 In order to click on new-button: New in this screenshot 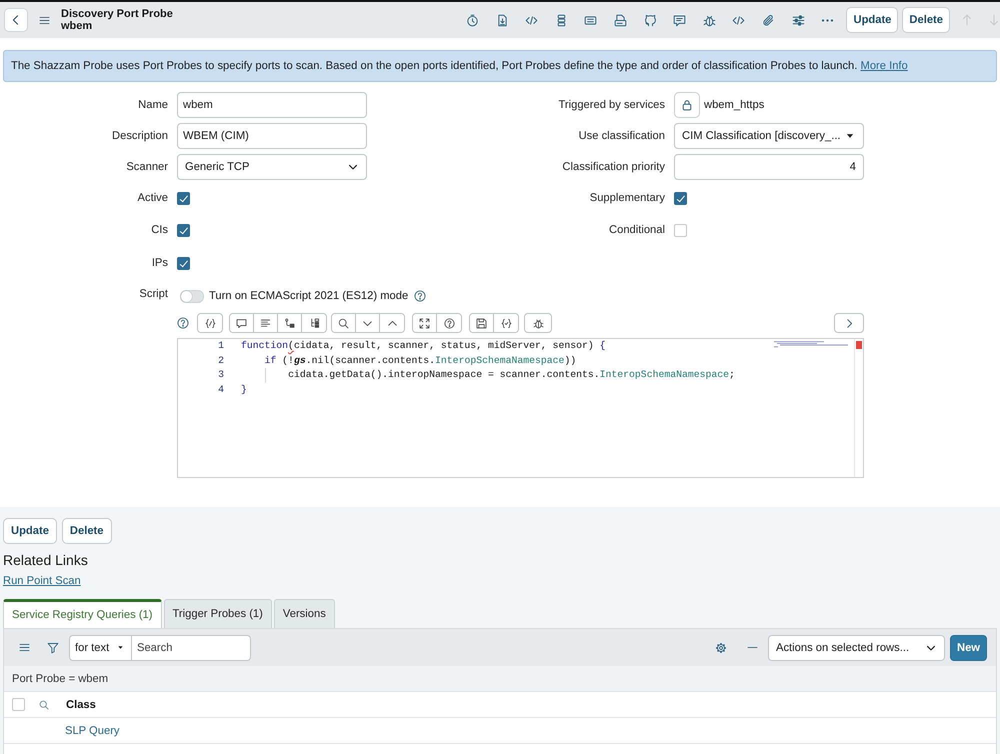, I will do `click(968, 647)`.